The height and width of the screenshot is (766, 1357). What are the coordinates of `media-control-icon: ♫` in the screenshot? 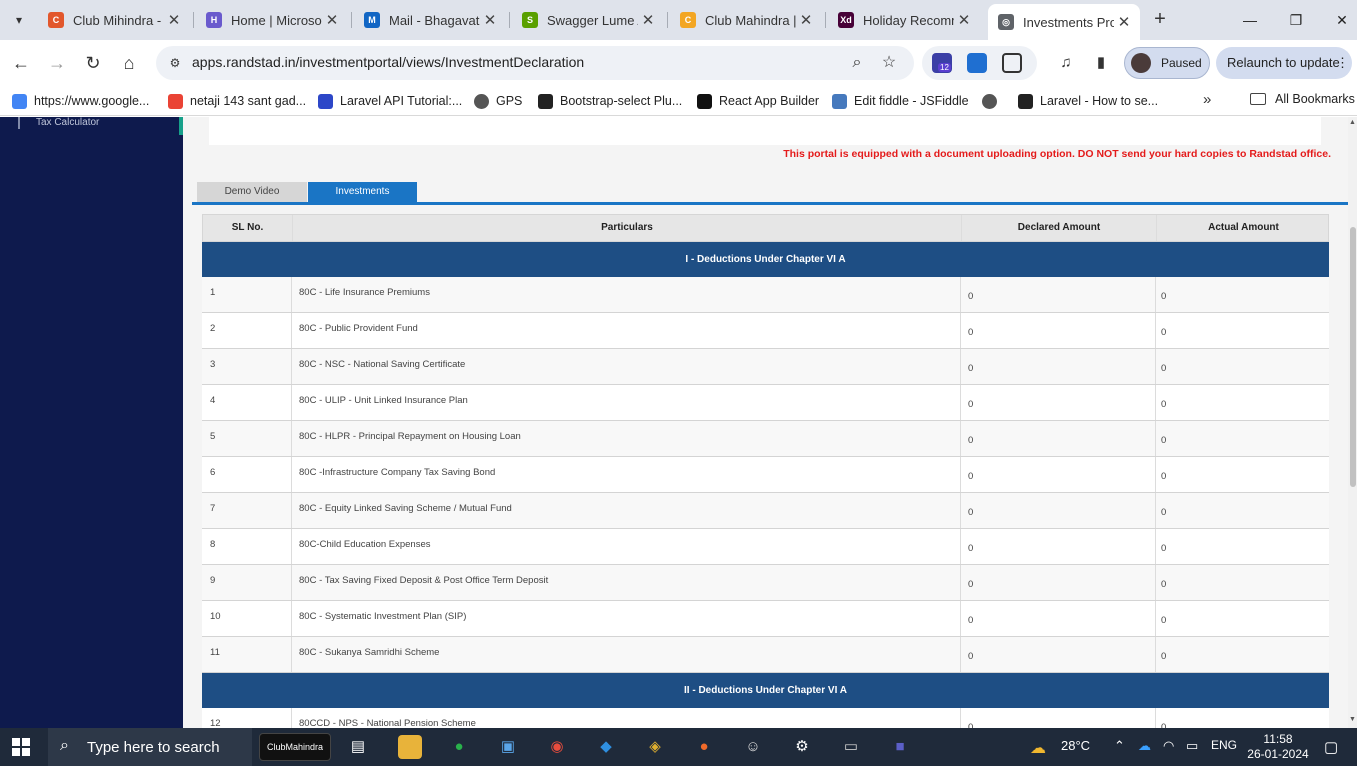 It's located at (1066, 63).